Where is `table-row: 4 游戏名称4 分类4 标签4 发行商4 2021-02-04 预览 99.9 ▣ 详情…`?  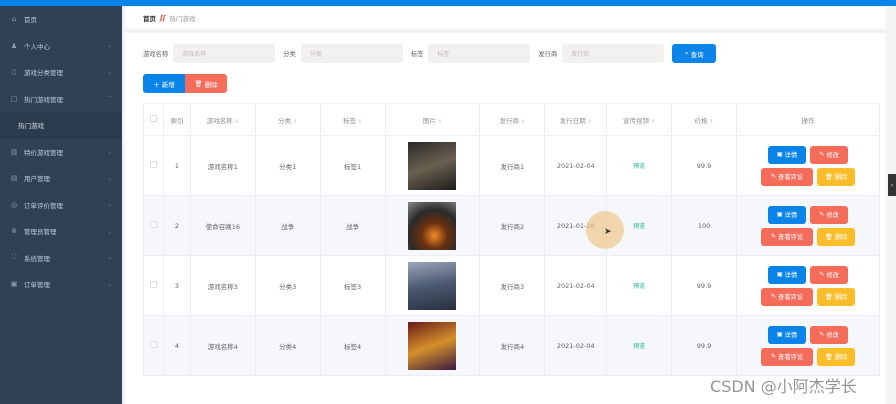
table-row: 4 游戏名称4 分类4 标签4 发行商4 2021-02-04 预览 99.9 ▣ 详情… is located at coordinates (512, 345).